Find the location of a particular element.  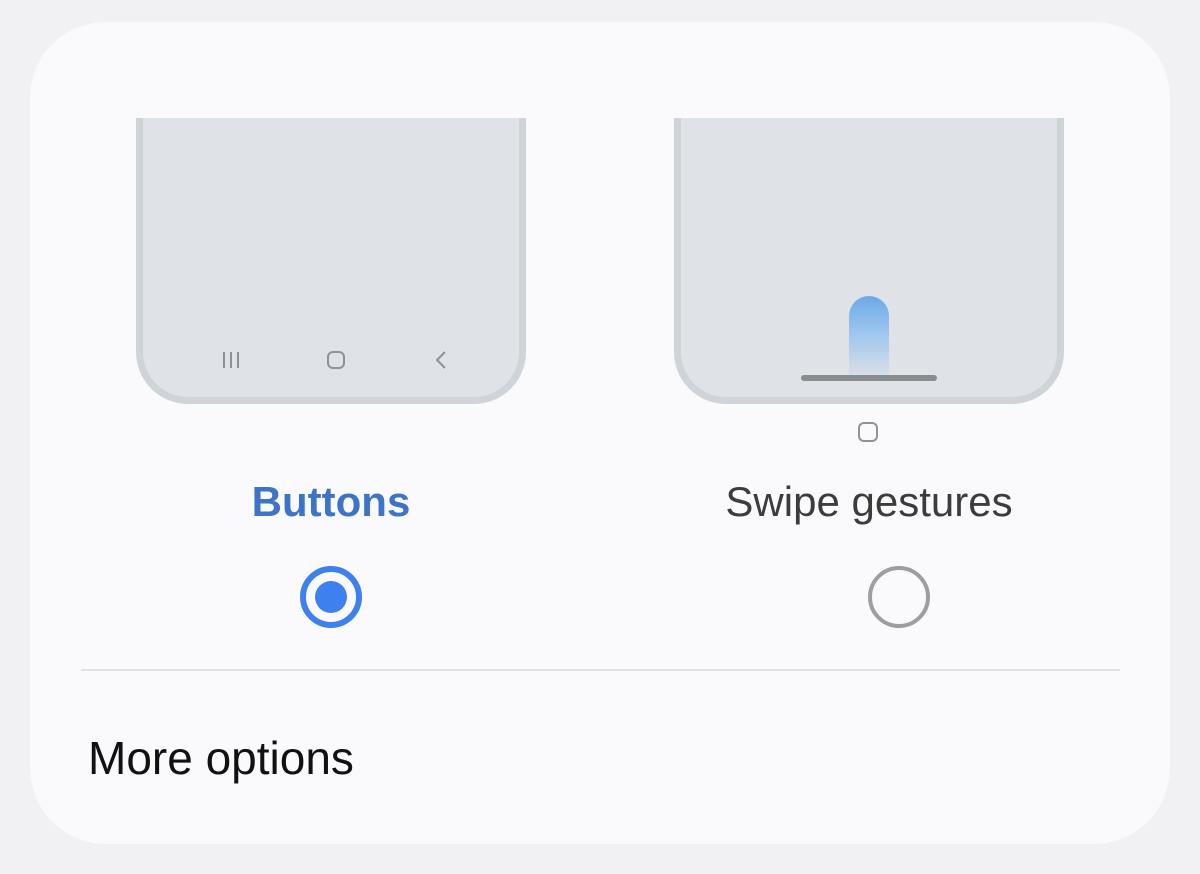

buttons-phone-preview is located at coordinates (331, 261).